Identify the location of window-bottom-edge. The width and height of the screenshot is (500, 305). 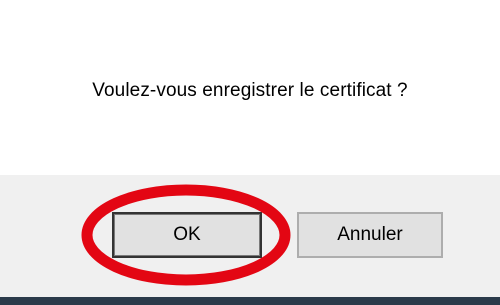
(250, 301).